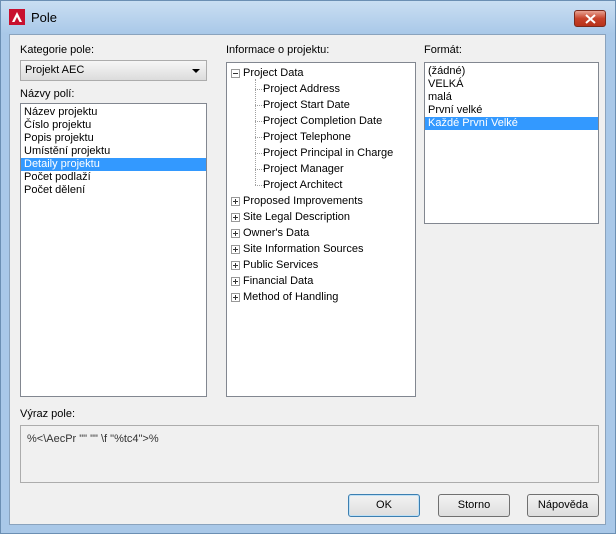 The image size is (616, 534). What do you see at coordinates (44, 17) in the screenshot?
I see `window-title: Pole` at bounding box center [44, 17].